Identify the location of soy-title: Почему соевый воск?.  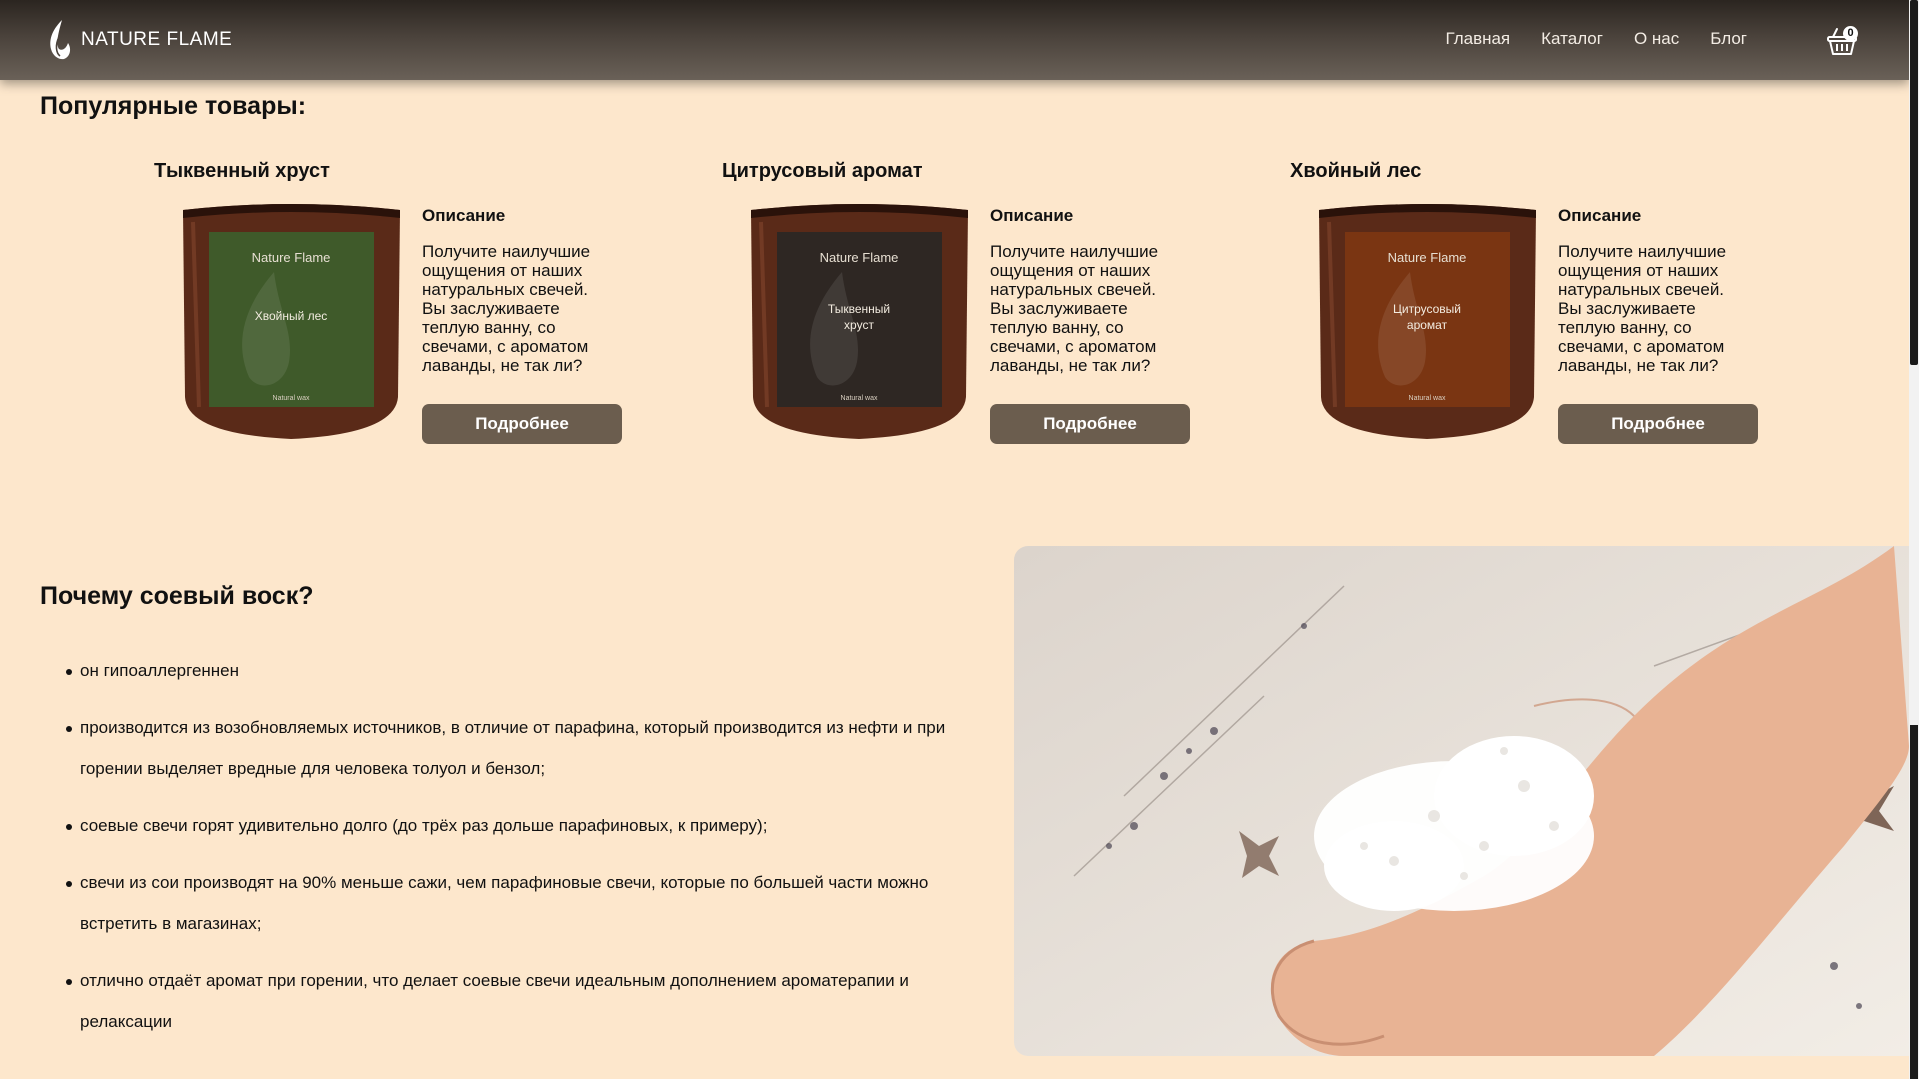
(177, 596).